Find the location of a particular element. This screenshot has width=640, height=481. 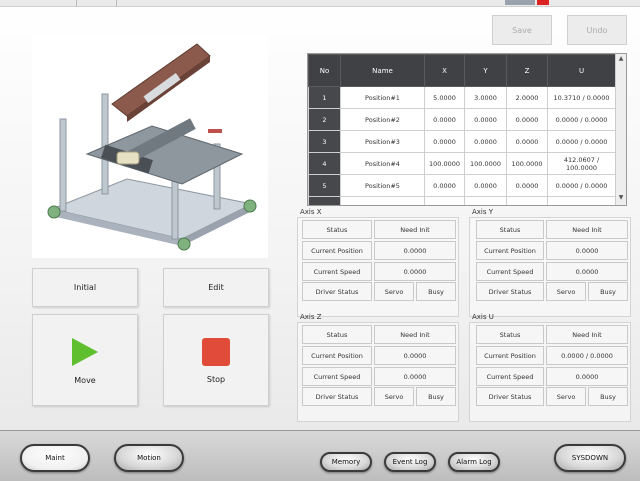

sysdown-button: SYSDOWN is located at coordinates (590, 458).